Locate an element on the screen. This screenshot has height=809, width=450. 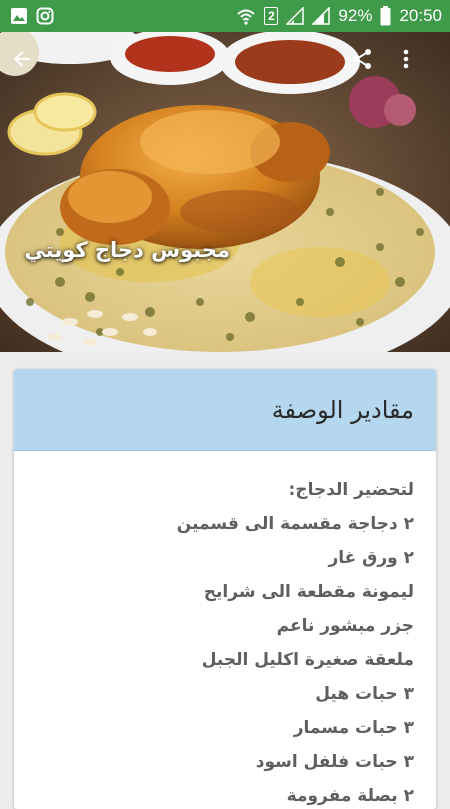
more-vert-icon is located at coordinates (406, 59).